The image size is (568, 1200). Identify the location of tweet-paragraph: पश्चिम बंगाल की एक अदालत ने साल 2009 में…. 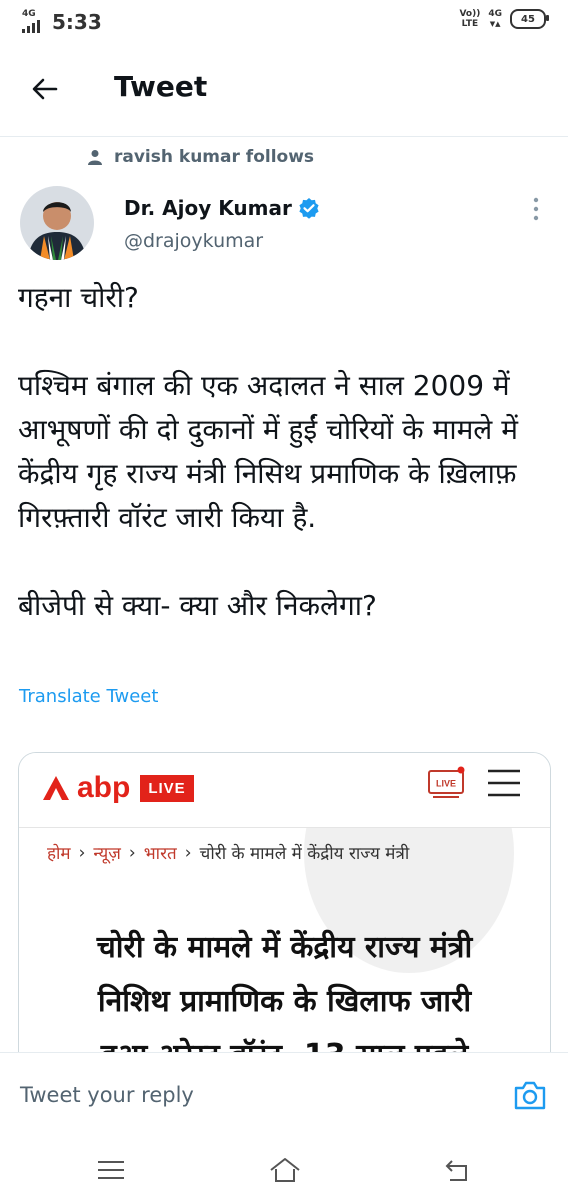
(268, 451).